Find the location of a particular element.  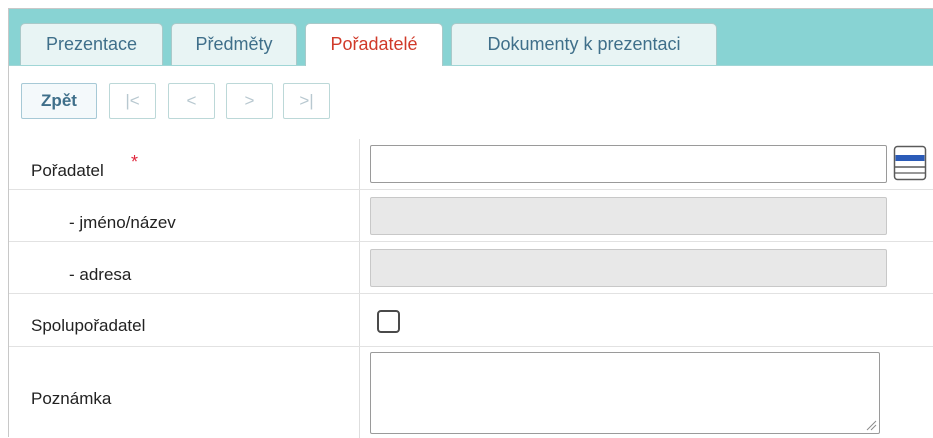

adresa-field is located at coordinates (628, 268).